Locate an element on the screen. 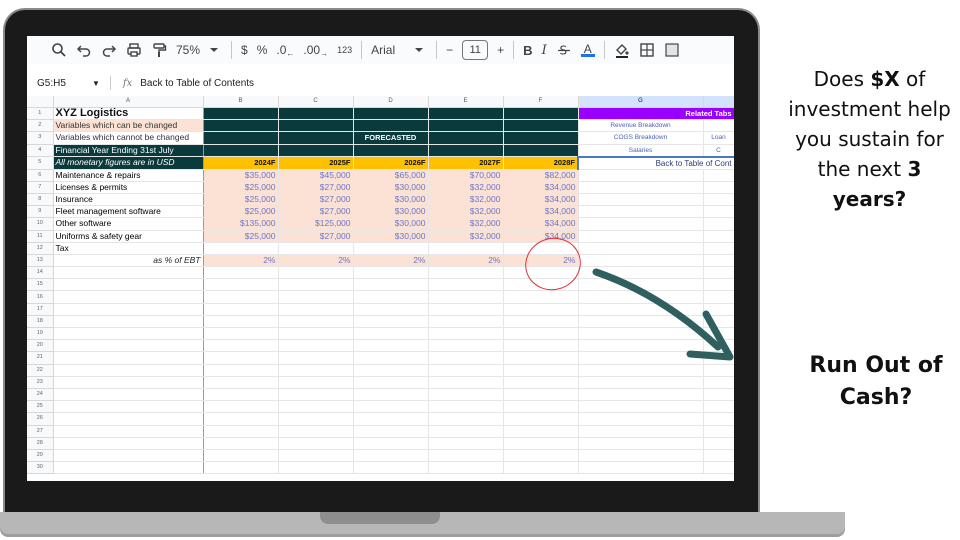  row-header: 23 is located at coordinates (40, 382).